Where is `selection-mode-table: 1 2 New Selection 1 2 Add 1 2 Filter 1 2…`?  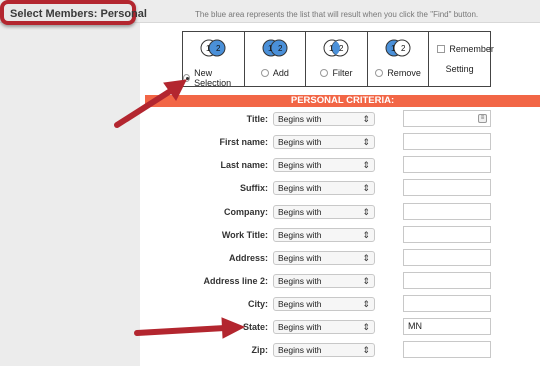
selection-mode-table: 1 2 New Selection 1 2 Add 1 2 Filter 1 2… is located at coordinates (338, 59).